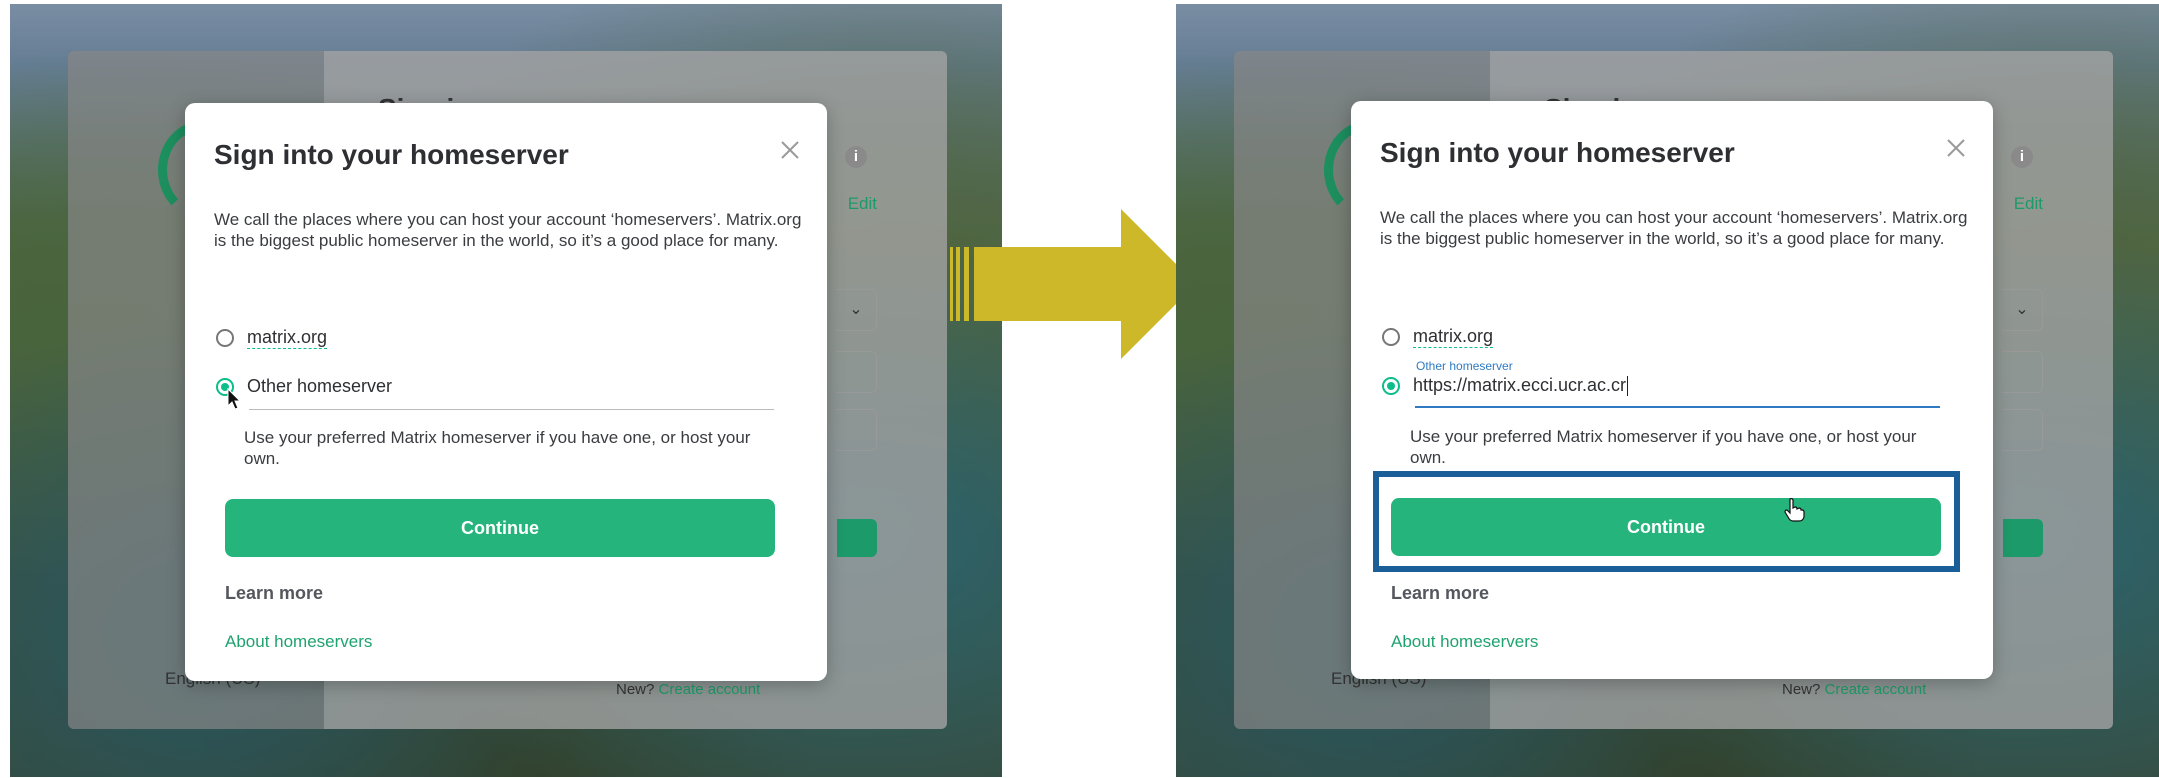 The height and width of the screenshot is (778, 2159). What do you see at coordinates (1464, 366) in the screenshot?
I see `homeserver-field-label: Other homeserver` at bounding box center [1464, 366].